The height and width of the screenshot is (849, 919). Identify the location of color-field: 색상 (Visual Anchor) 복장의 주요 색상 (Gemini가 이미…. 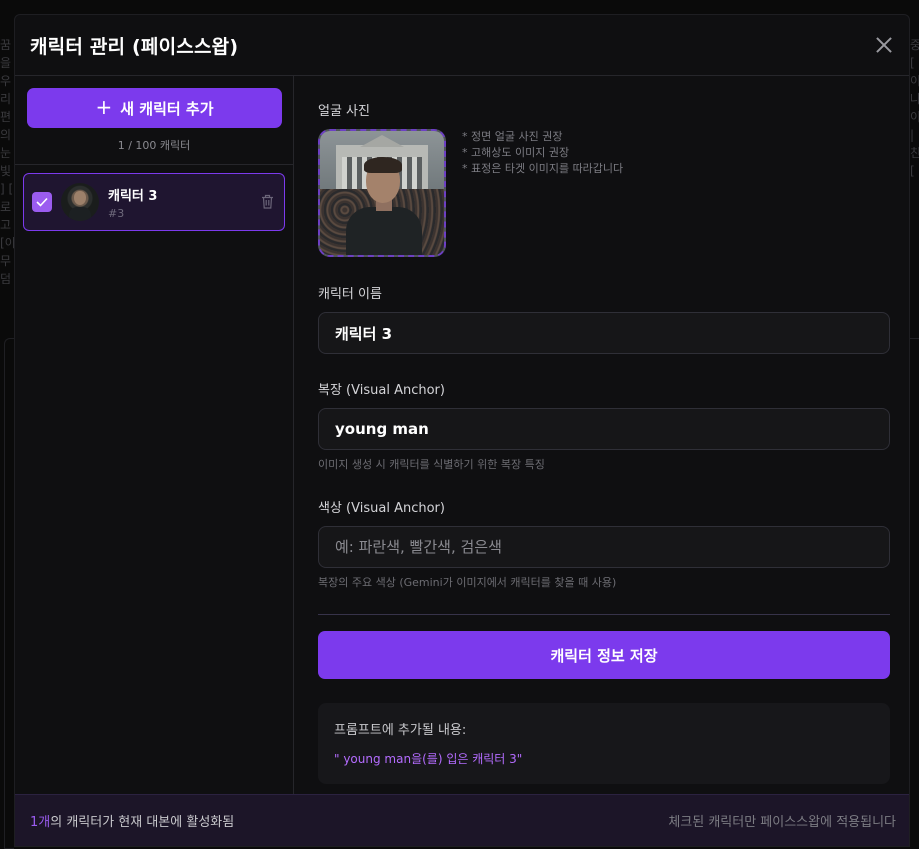
(604, 543).